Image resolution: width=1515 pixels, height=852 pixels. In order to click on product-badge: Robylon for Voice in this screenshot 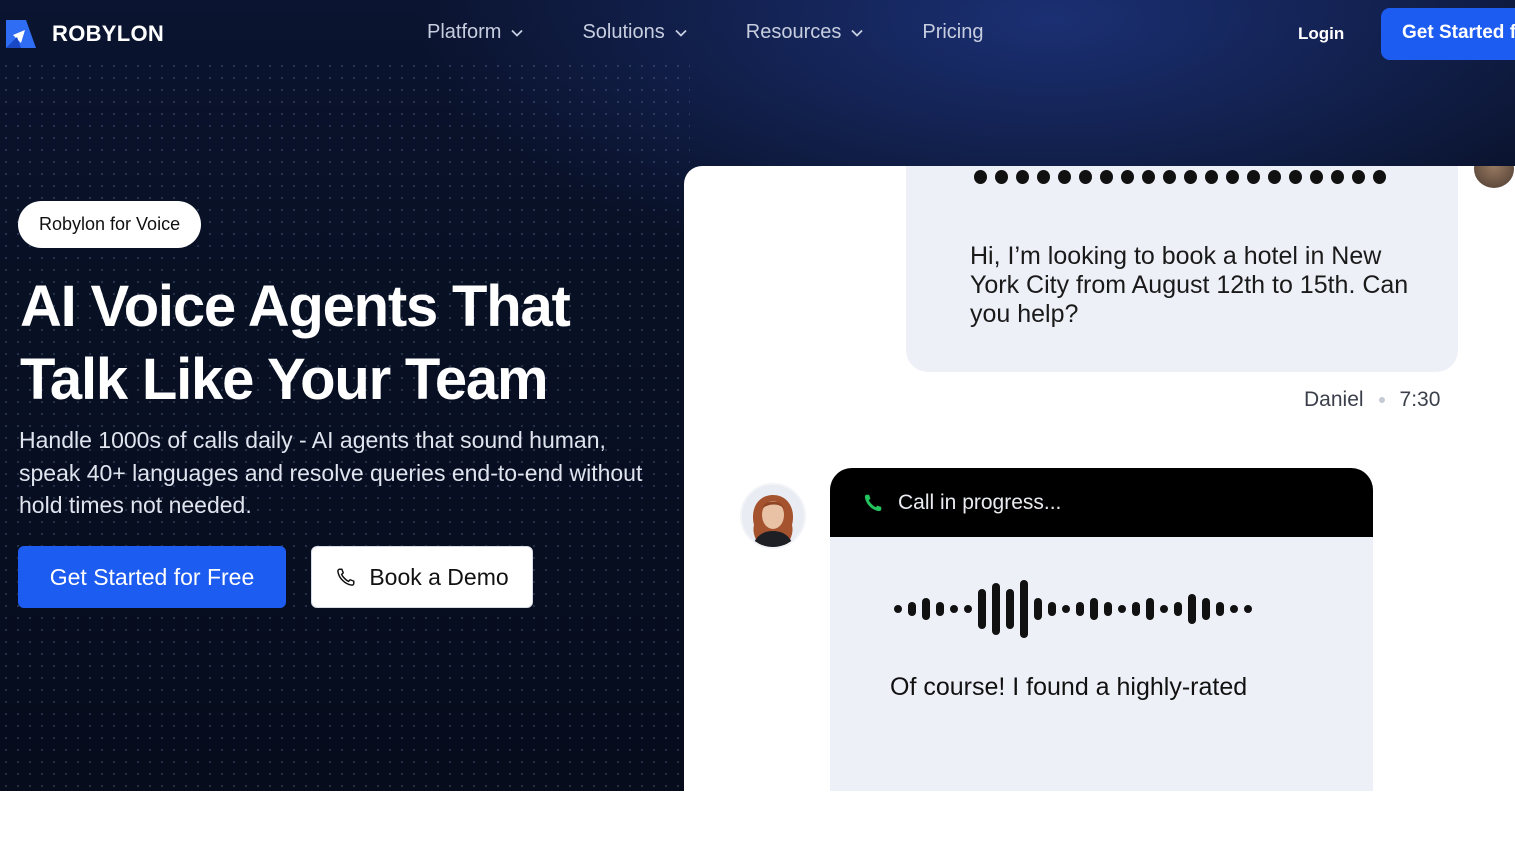, I will do `click(110, 224)`.